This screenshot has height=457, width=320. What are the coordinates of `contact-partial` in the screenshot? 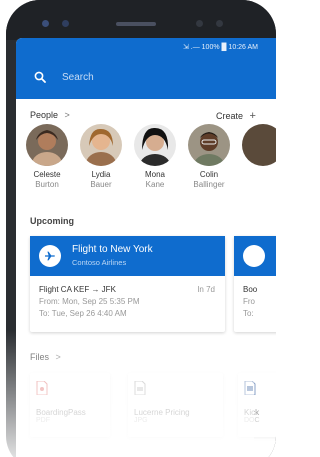 It's located at (257, 147).